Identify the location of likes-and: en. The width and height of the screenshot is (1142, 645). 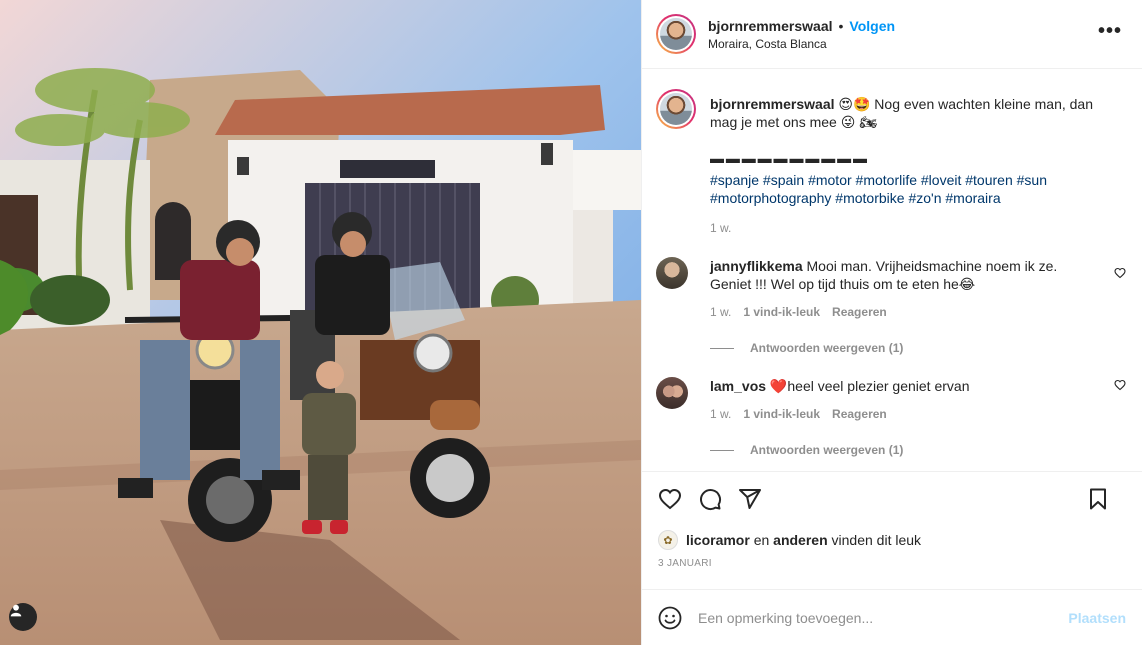
(761, 540).